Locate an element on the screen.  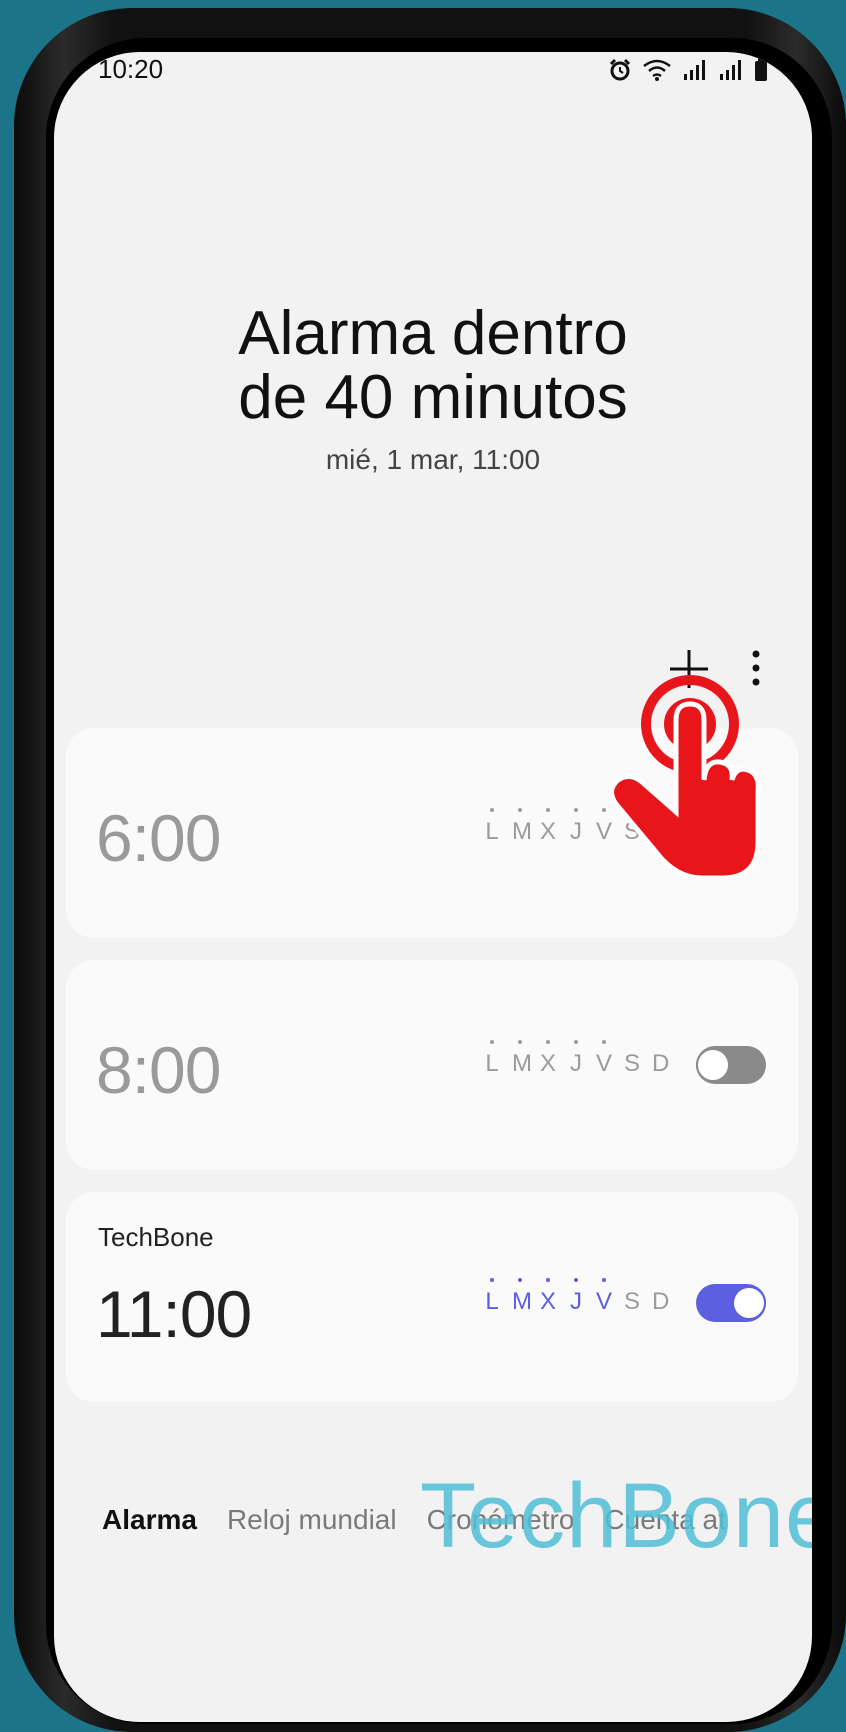
tab-alarm: Alarma is located at coordinates (149, 1520).